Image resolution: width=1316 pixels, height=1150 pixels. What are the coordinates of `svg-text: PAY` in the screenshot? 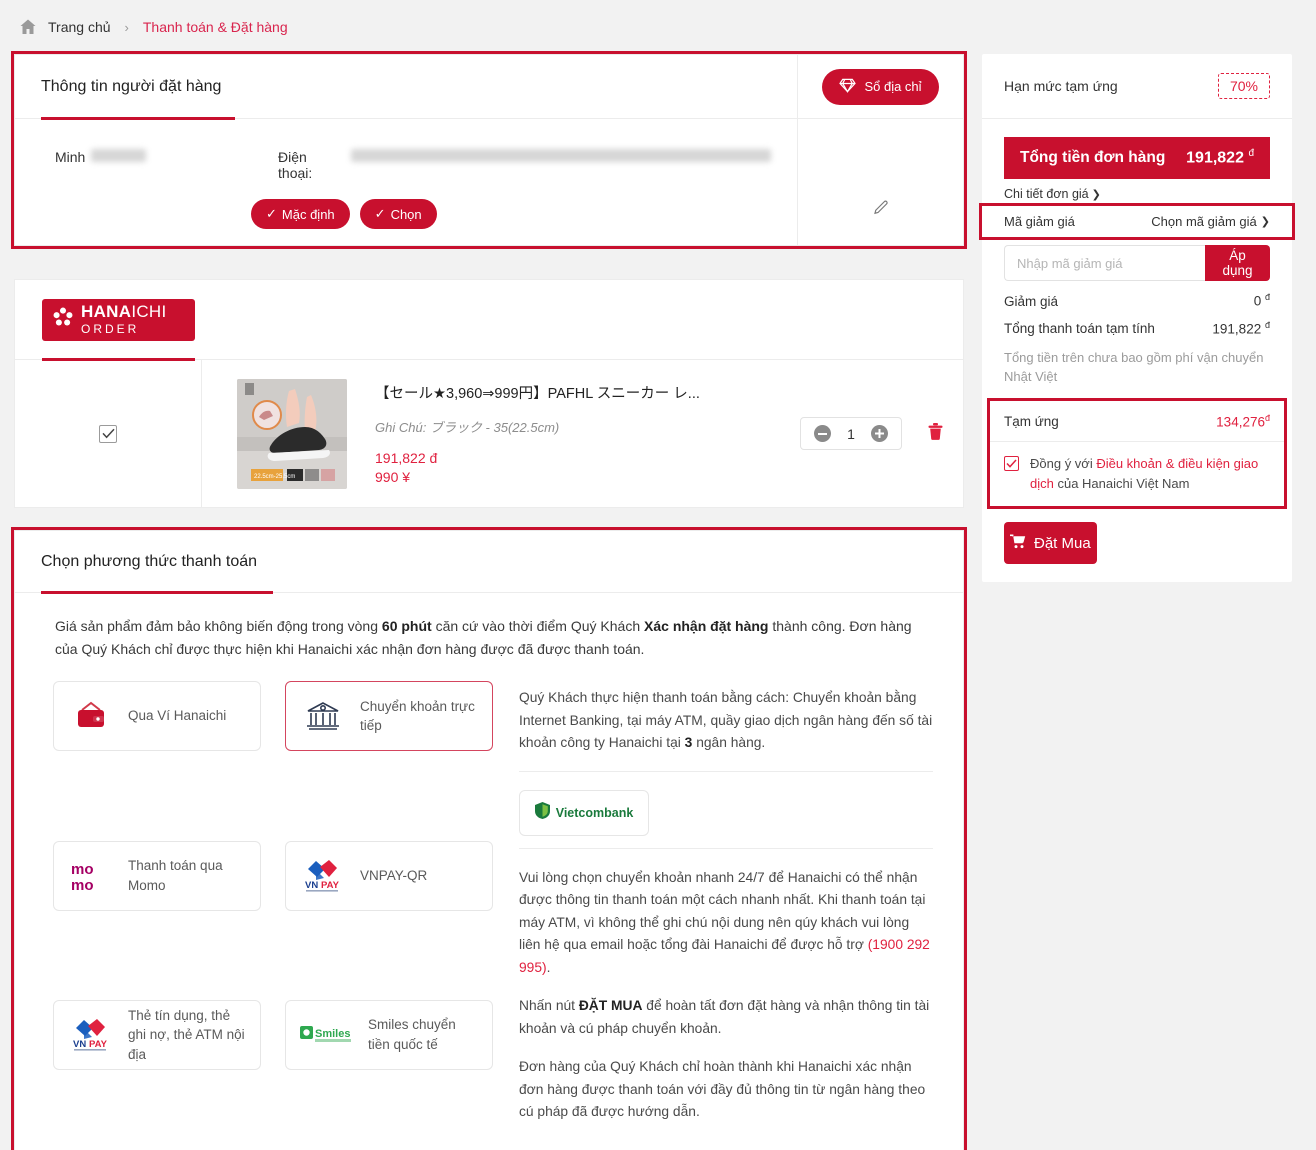 It's located at (98, 1044).